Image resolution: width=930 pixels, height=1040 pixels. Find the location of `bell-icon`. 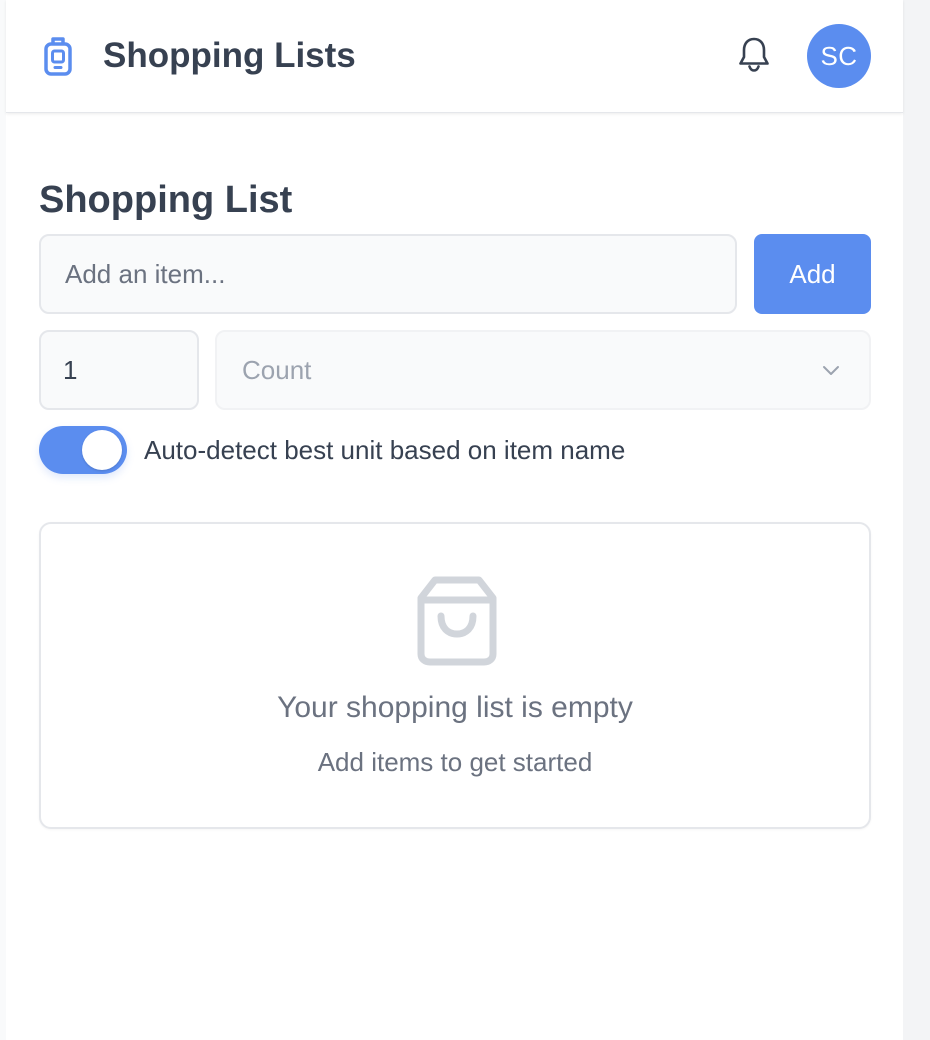

bell-icon is located at coordinates (754, 56).